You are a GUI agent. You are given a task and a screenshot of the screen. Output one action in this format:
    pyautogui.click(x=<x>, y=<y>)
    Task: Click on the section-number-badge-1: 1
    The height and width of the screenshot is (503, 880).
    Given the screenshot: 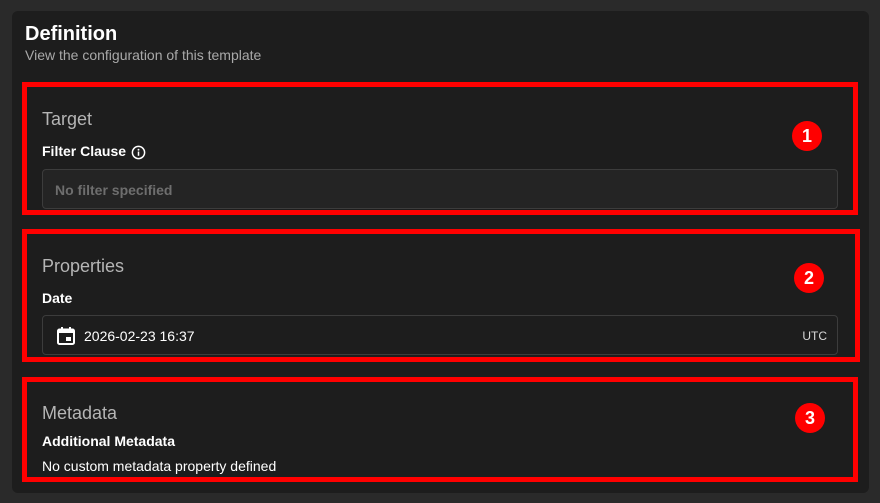 What is the action you would take?
    pyautogui.click(x=807, y=136)
    